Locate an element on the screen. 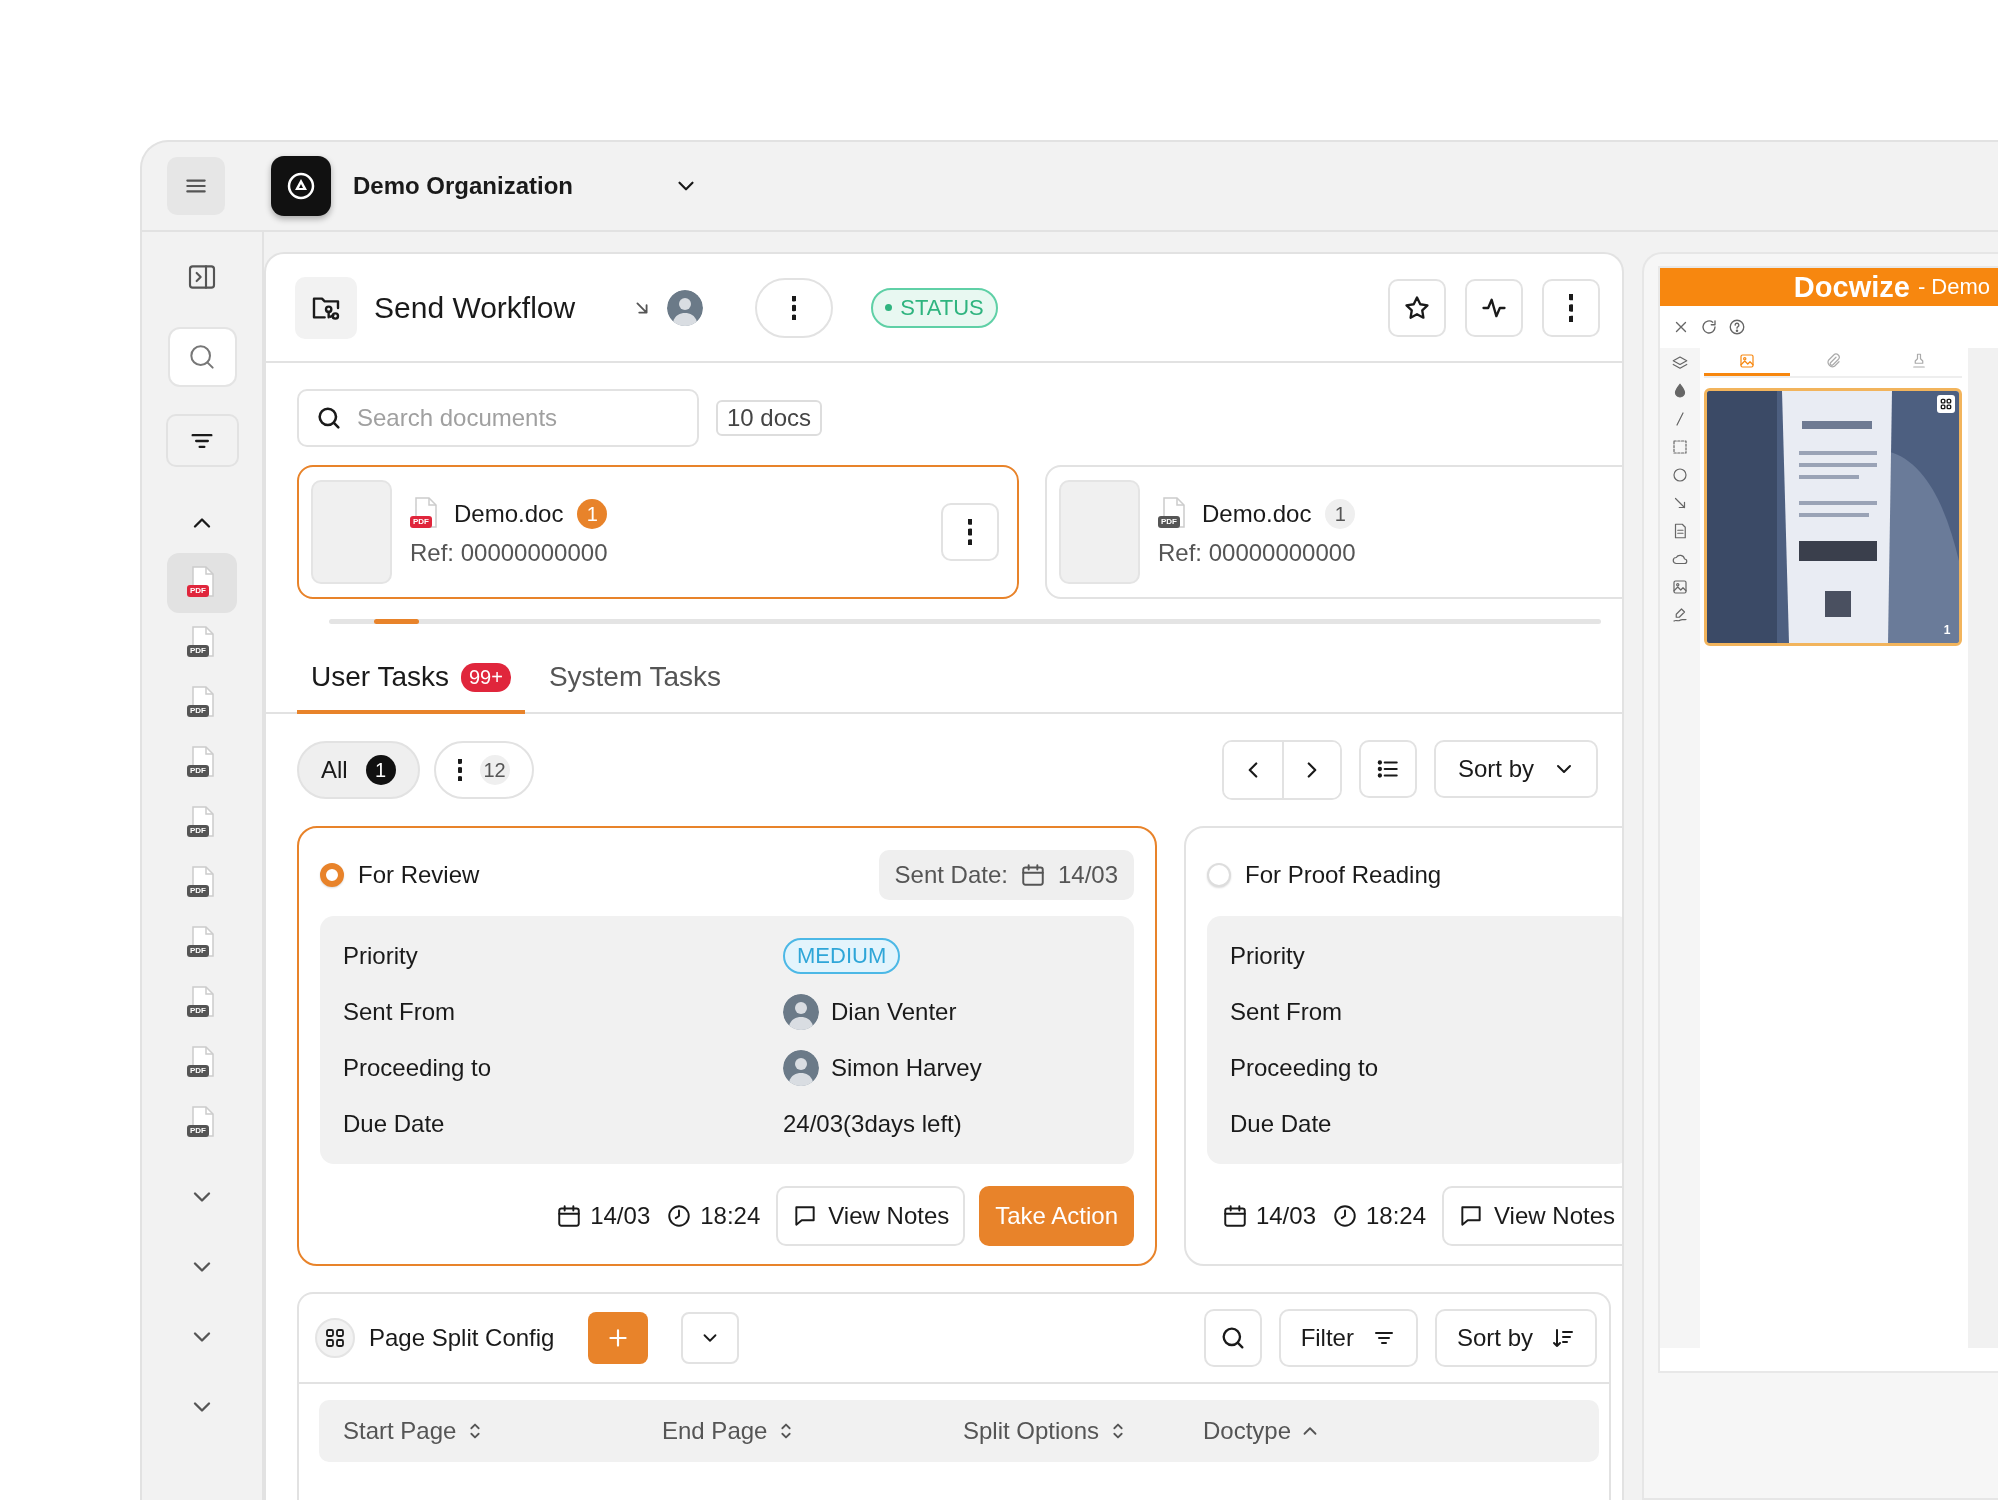  radio-button is located at coordinates (332, 875).